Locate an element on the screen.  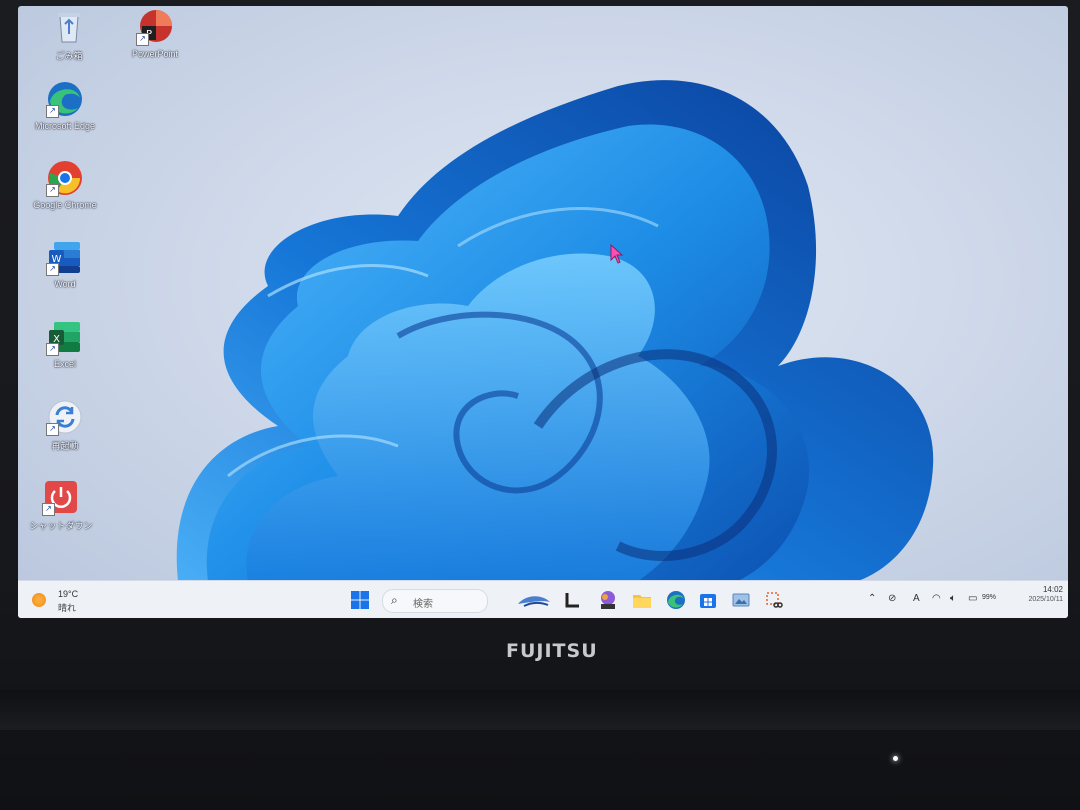
search-icon: ⌕ is located at coordinates (394, 600).